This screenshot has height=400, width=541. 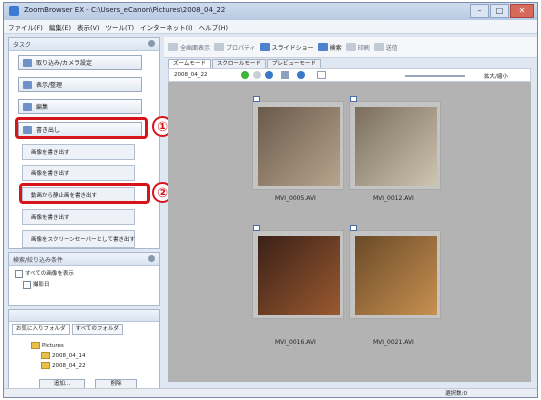 I want to click on filter-panel: 検索/絞り込み条件 すべての画像を表示 撮影日, so click(x=84, y=279).